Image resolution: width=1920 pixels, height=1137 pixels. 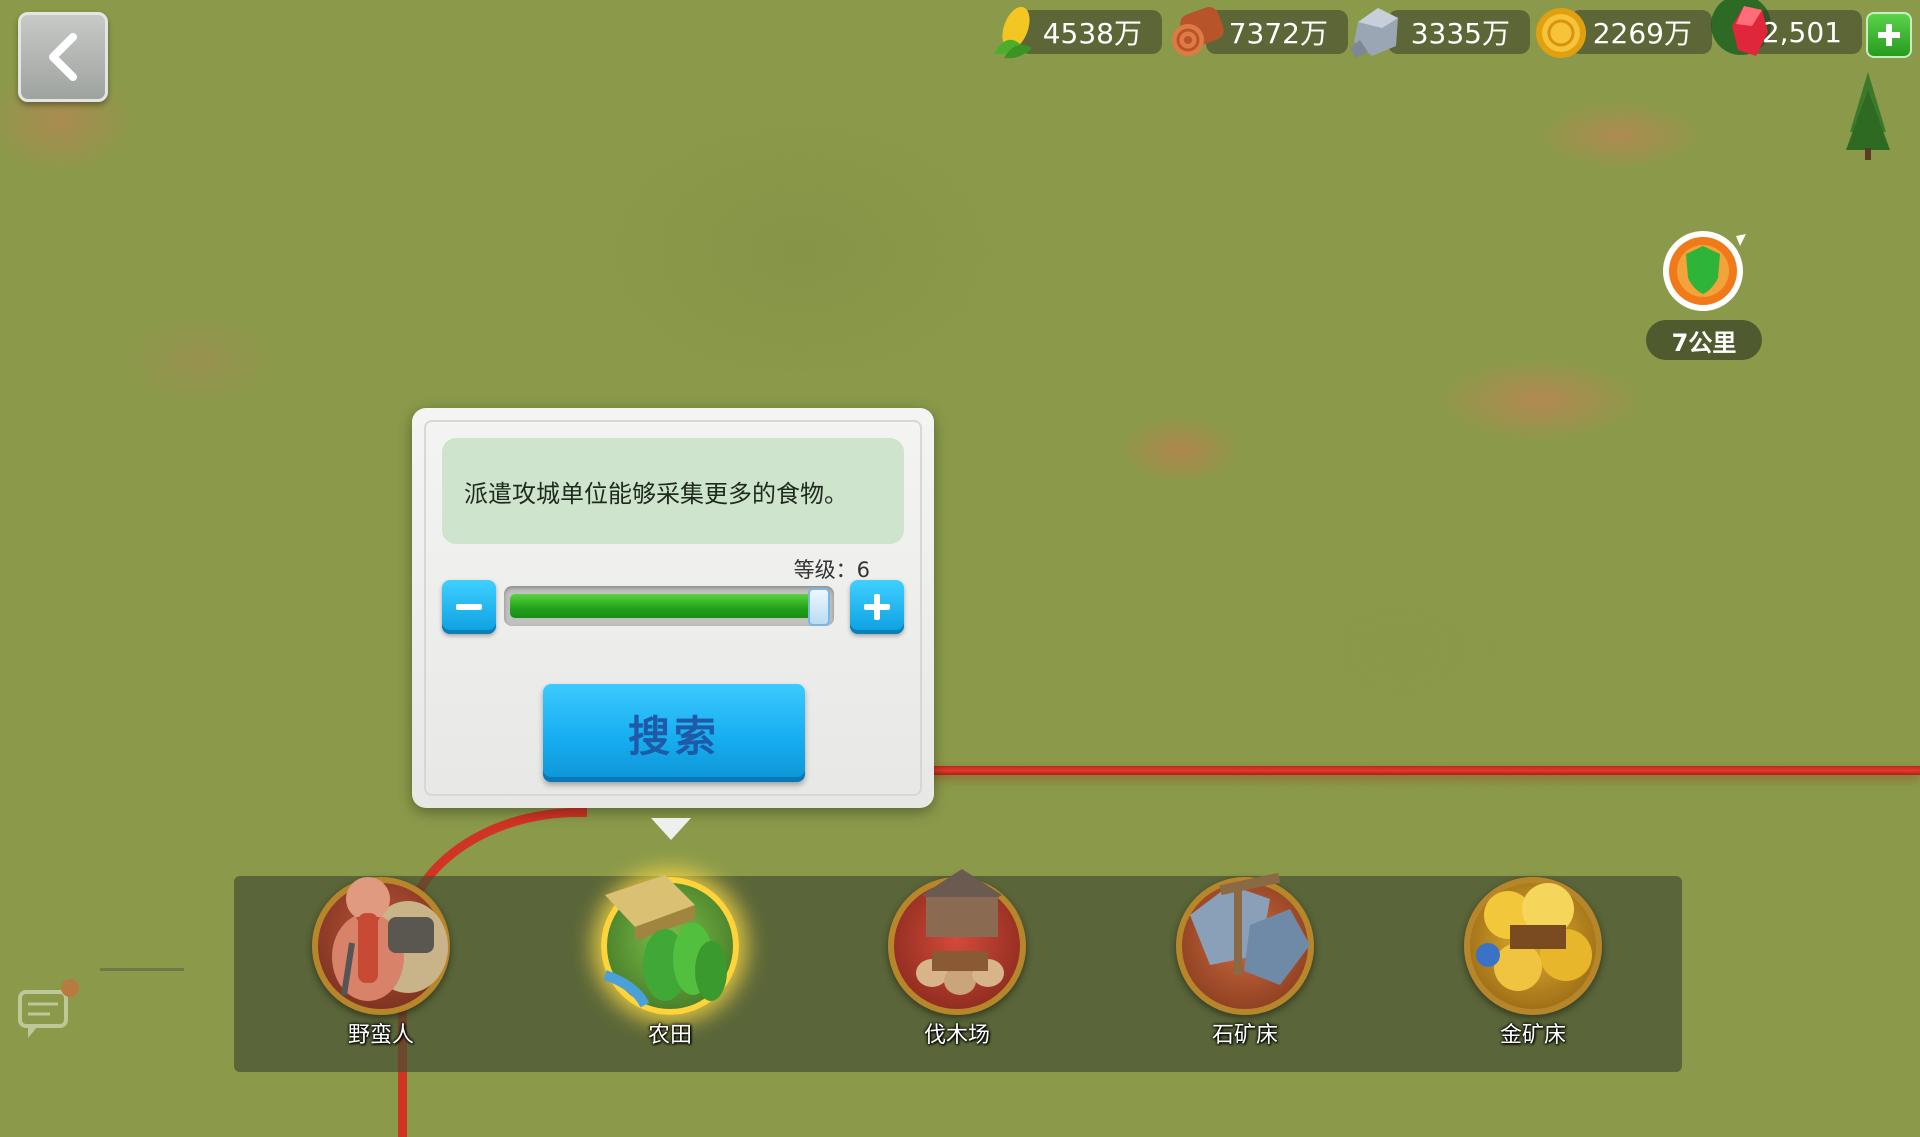 I want to click on add-gems-button, so click(x=1889, y=35).